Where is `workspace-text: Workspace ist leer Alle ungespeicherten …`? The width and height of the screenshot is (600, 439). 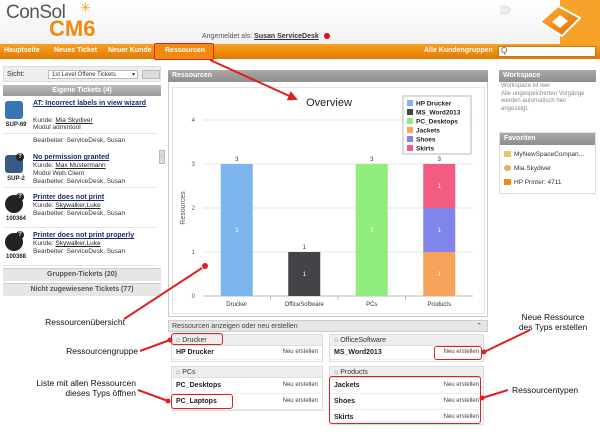 workspace-text: Workspace ist leer Alle ungespeicherten … is located at coordinates (543, 97).